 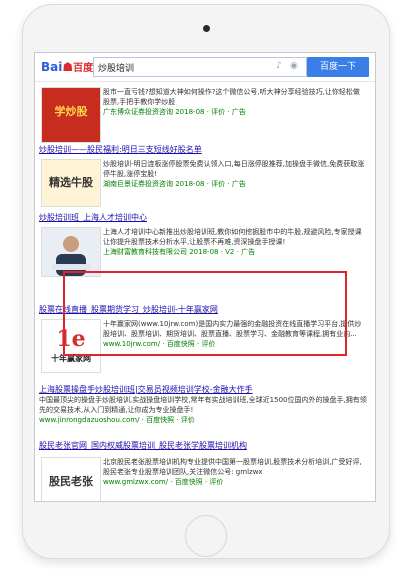 I want to click on search-query: 炒股培训, so click(x=116, y=67).